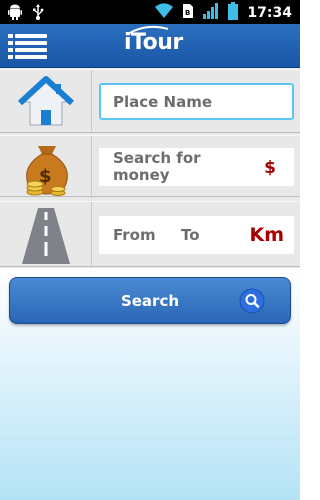 Image resolution: width=320 pixels, height=500 pixels. I want to click on status-bar: B 17:34, so click(150, 12).